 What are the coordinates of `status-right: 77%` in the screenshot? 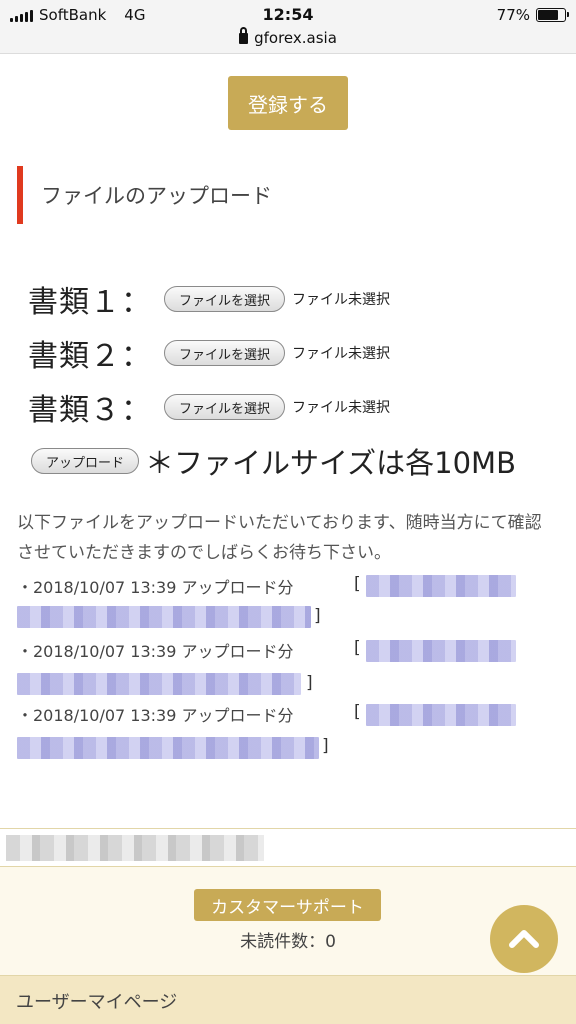 It's located at (532, 15).